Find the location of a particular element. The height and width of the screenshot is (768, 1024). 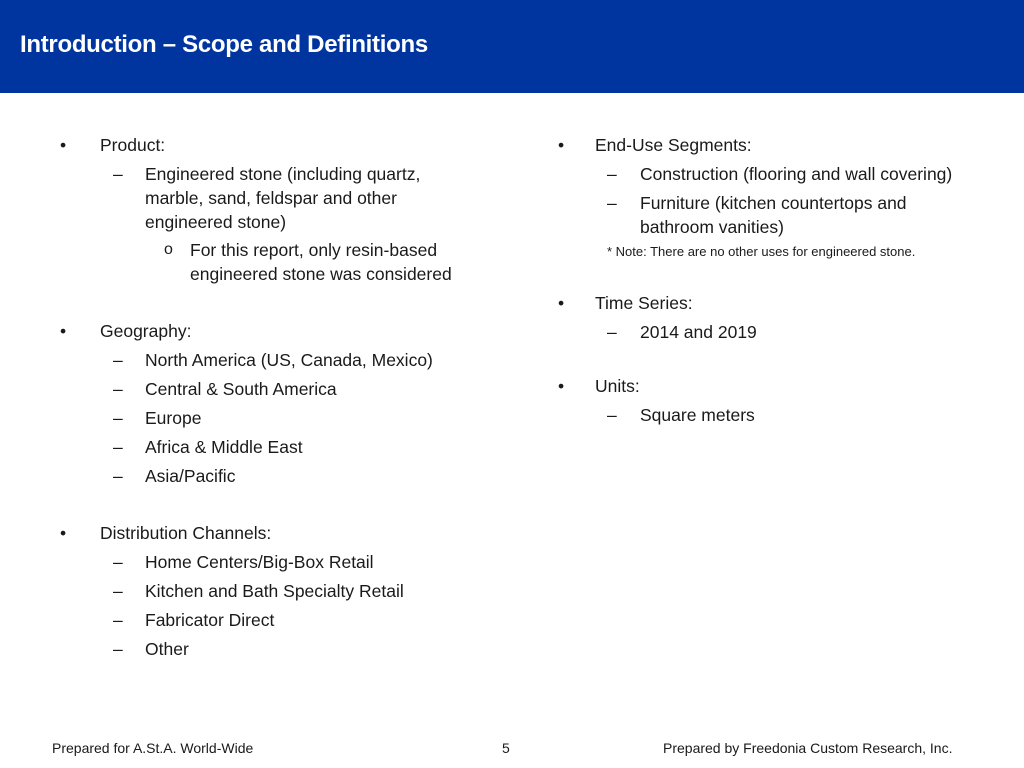

section-product: • Product: is located at coordinates (260, 145).